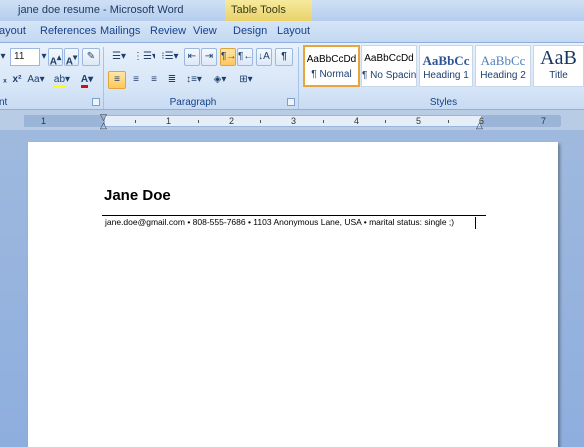 Image resolution: width=584 pixels, height=447 pixels. Describe the element at coordinates (331, 66) in the screenshot. I see `style-normal: AaBbCcDd ¶ Normal` at that location.